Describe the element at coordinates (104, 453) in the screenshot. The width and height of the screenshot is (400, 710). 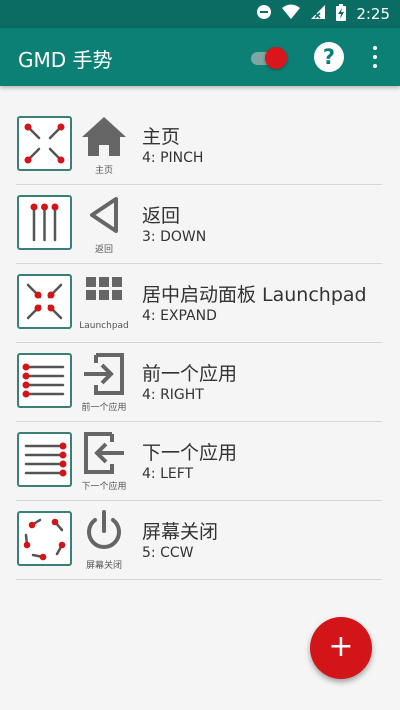
I see `enter-left-icon` at that location.